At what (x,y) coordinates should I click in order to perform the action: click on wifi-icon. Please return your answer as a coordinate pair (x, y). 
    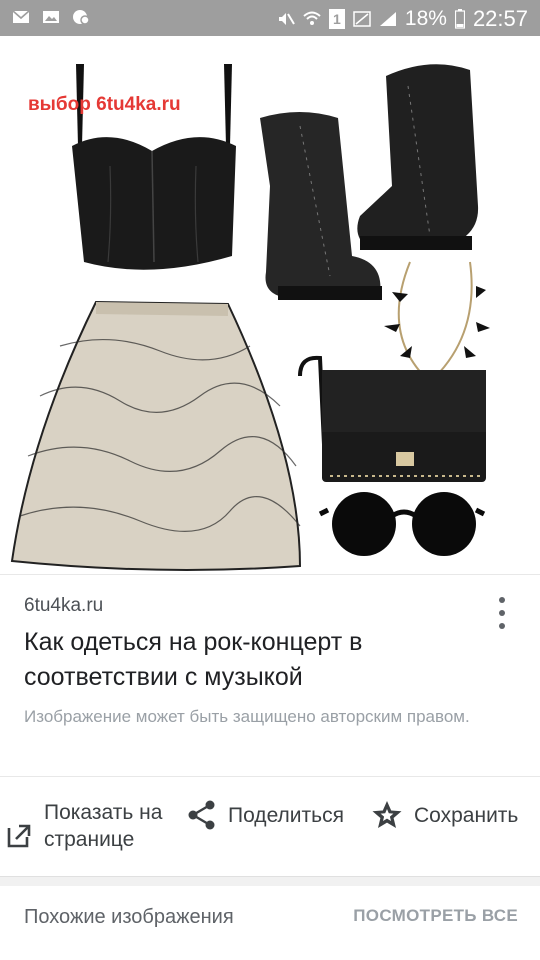
    Looking at the image, I should click on (312, 18).